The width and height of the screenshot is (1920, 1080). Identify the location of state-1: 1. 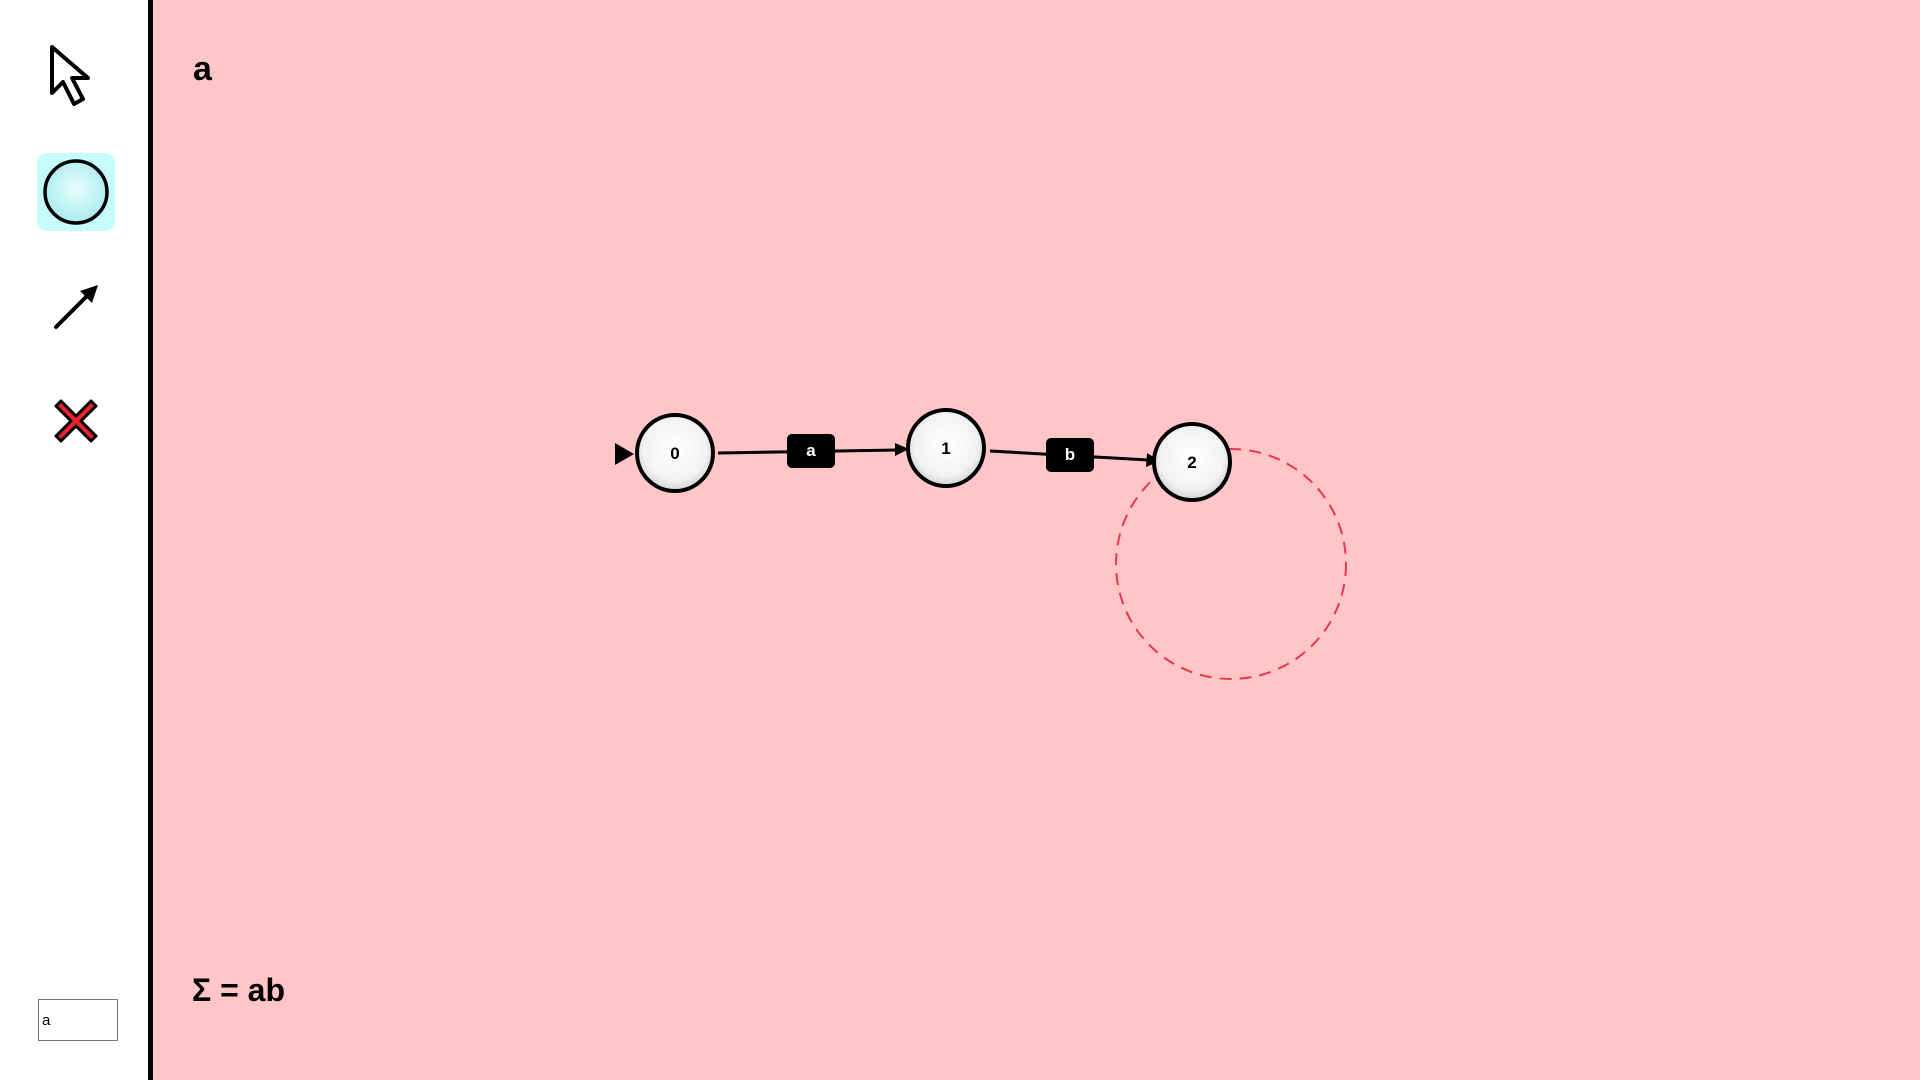
(946, 448).